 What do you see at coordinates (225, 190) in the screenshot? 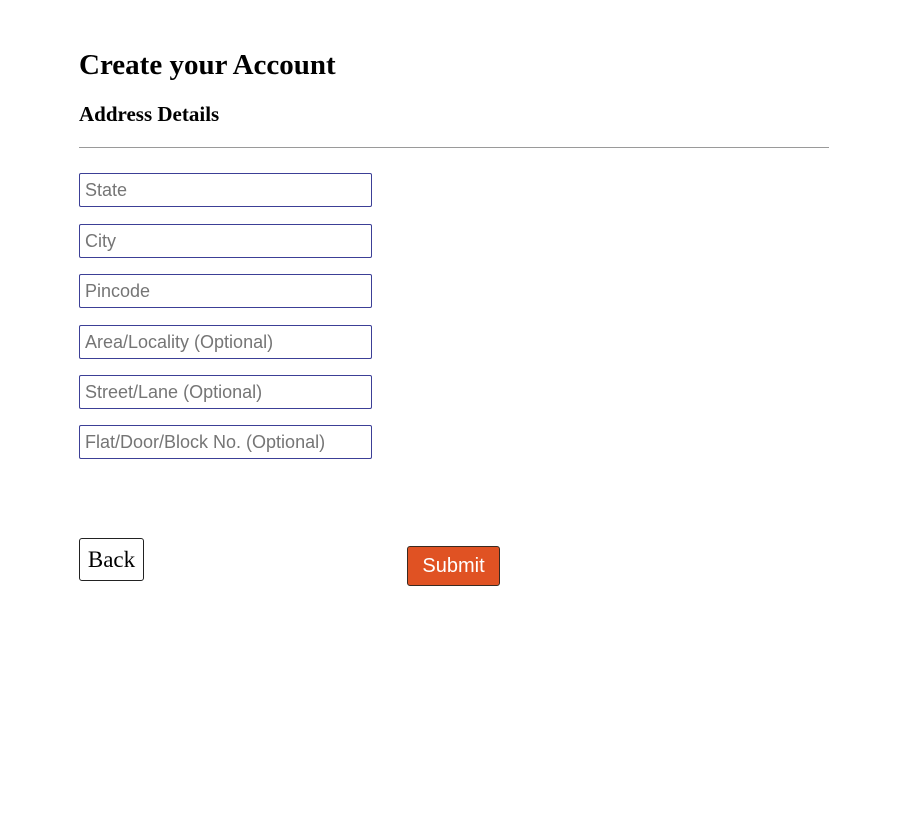
I see `state-input` at bounding box center [225, 190].